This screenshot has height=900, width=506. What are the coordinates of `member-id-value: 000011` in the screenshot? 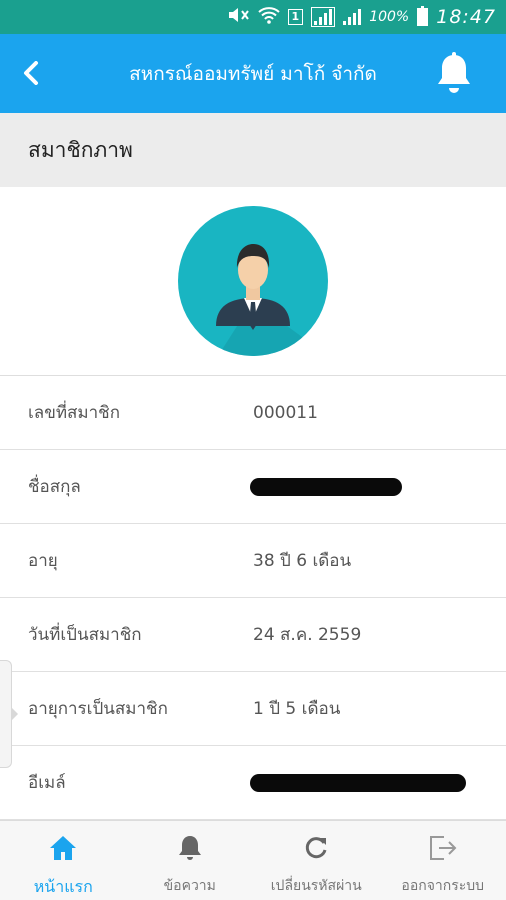 It's located at (285, 412).